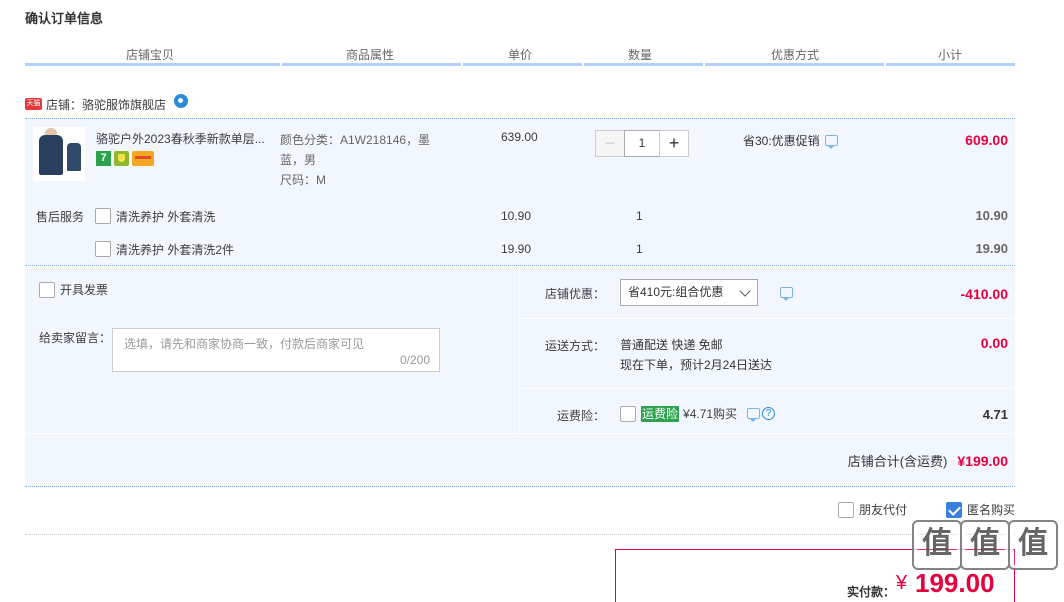 Image resolution: width=1064 pixels, height=602 pixels. Describe the element at coordinates (639, 216) in the screenshot. I see `service-qty-1: 1` at that location.